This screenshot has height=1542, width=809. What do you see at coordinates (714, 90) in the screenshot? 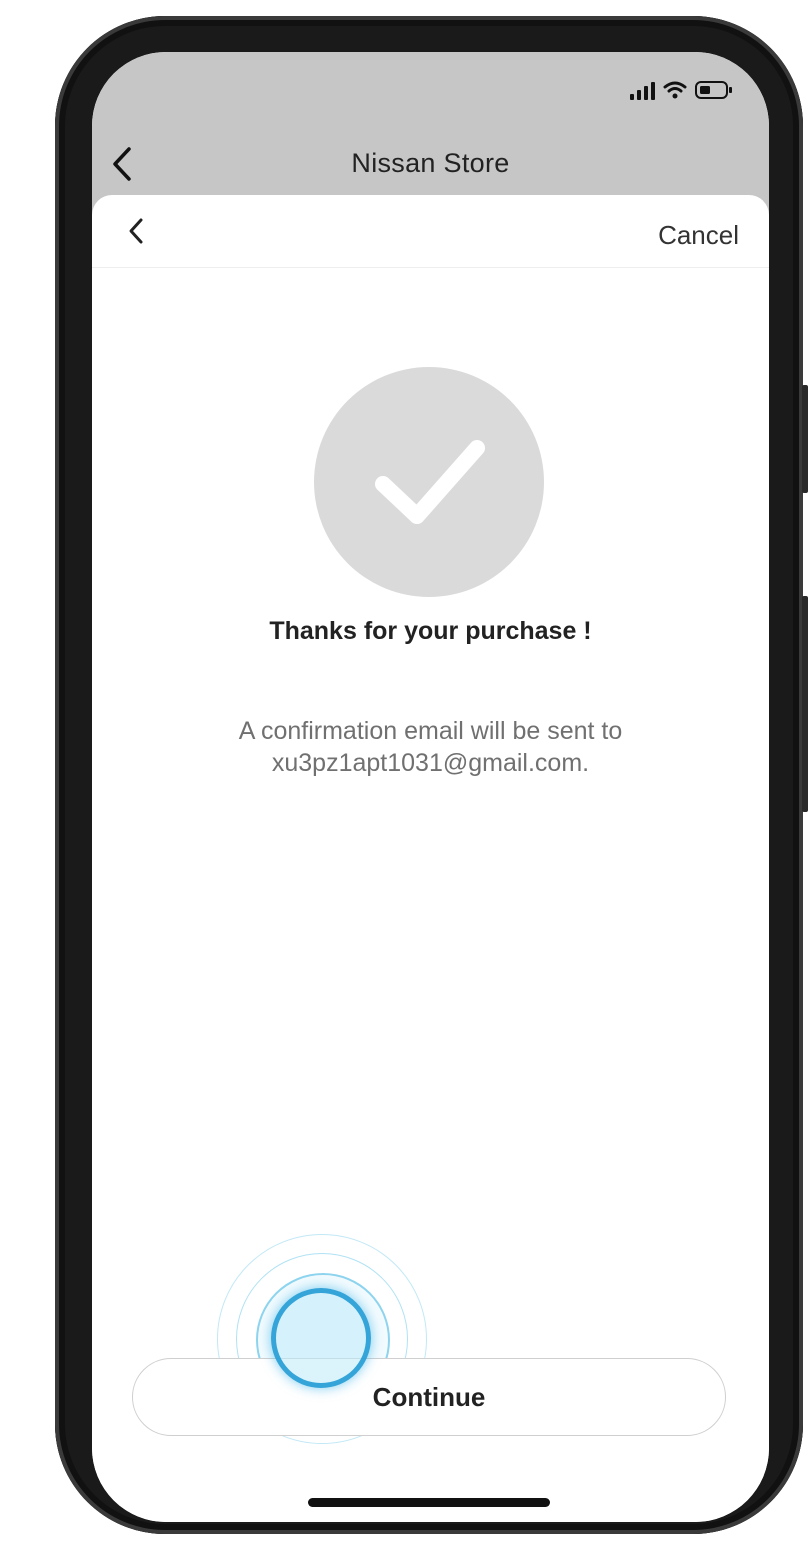
I see `battery-icon` at bounding box center [714, 90].